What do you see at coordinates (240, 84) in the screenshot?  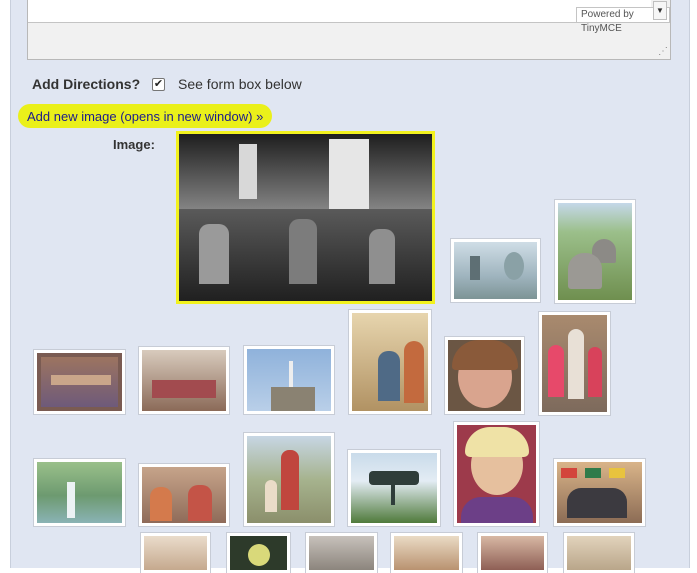 I see `directions-note: See form box below` at bounding box center [240, 84].